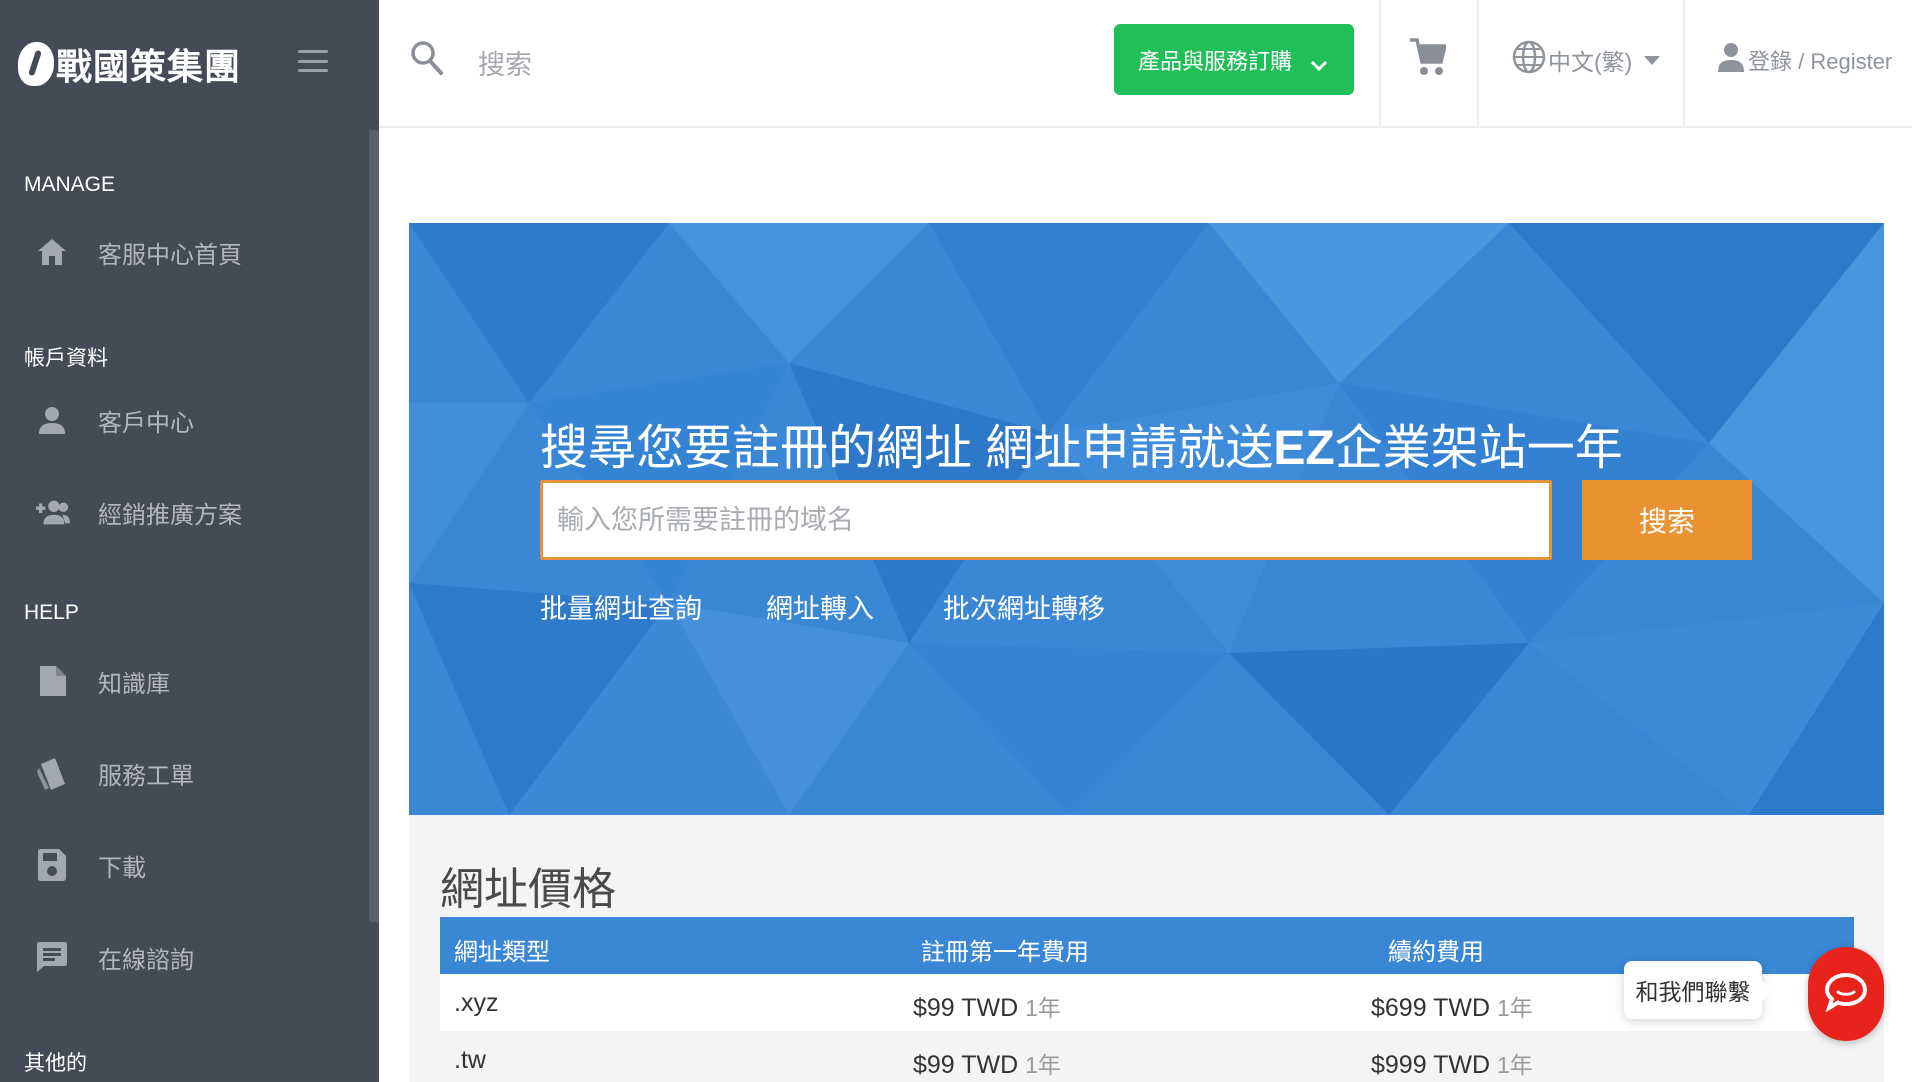  I want to click on login-label: 登錄 / Register, so click(1820, 61).